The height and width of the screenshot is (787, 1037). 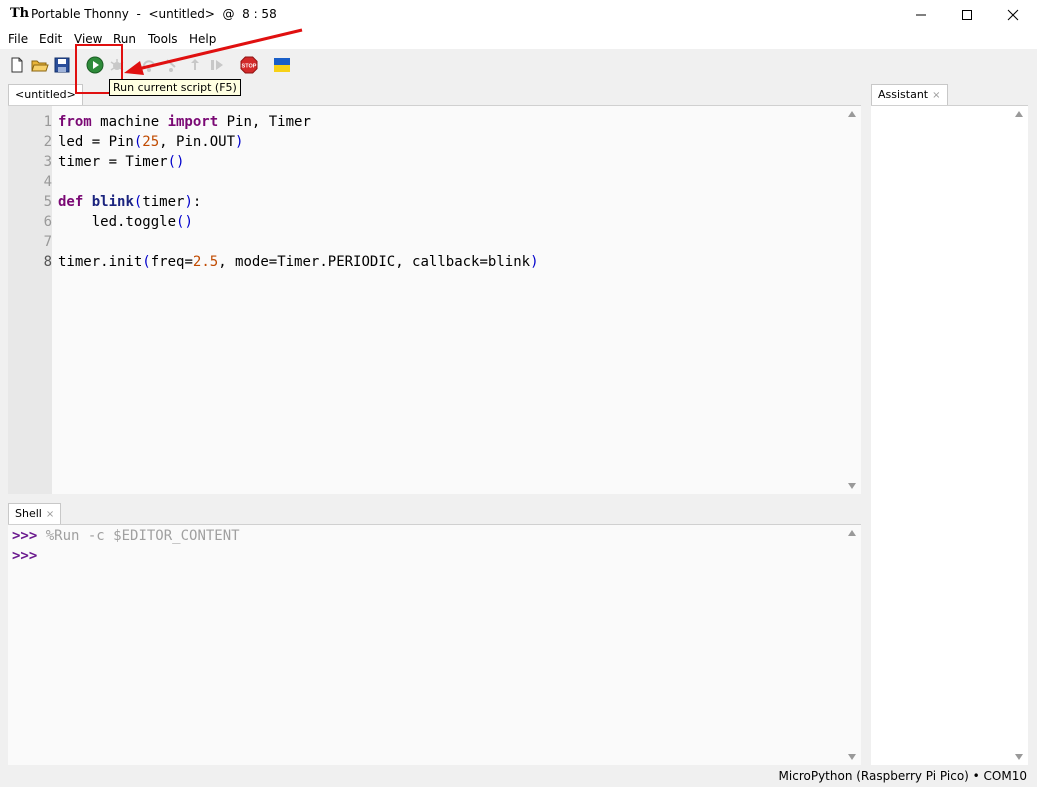 I want to click on tab-shell: Shell ×, so click(x=35, y=514).